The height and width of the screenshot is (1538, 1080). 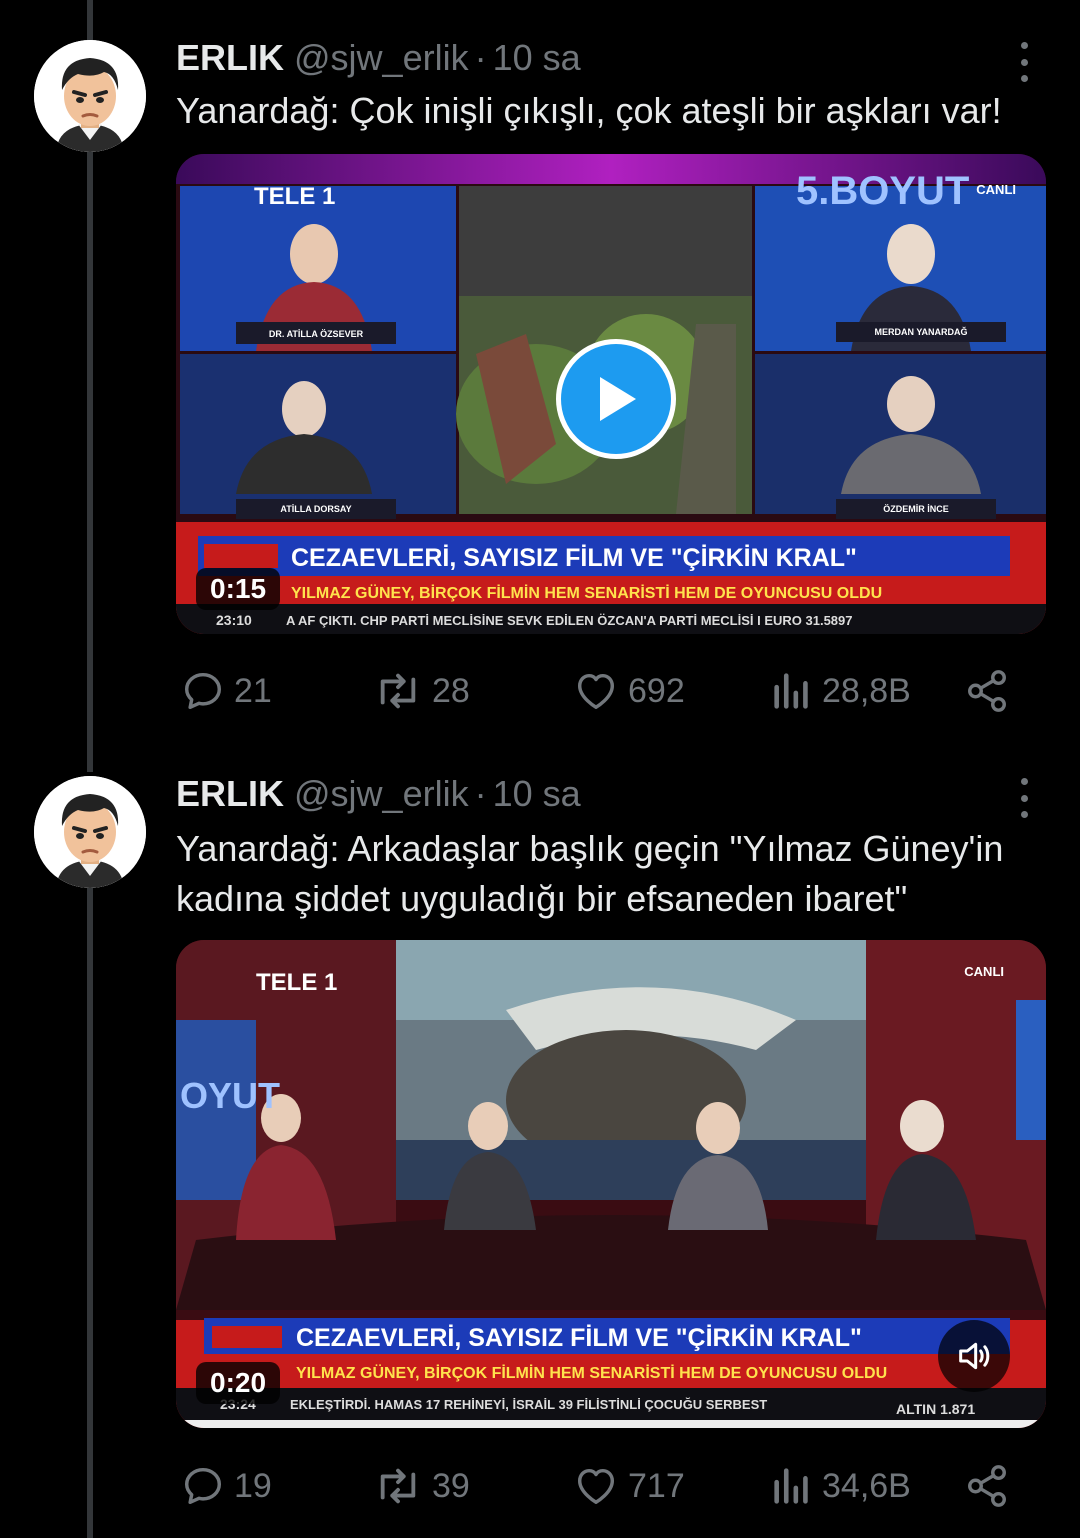 I want to click on retweet-count: 39, so click(x=451, y=1485).